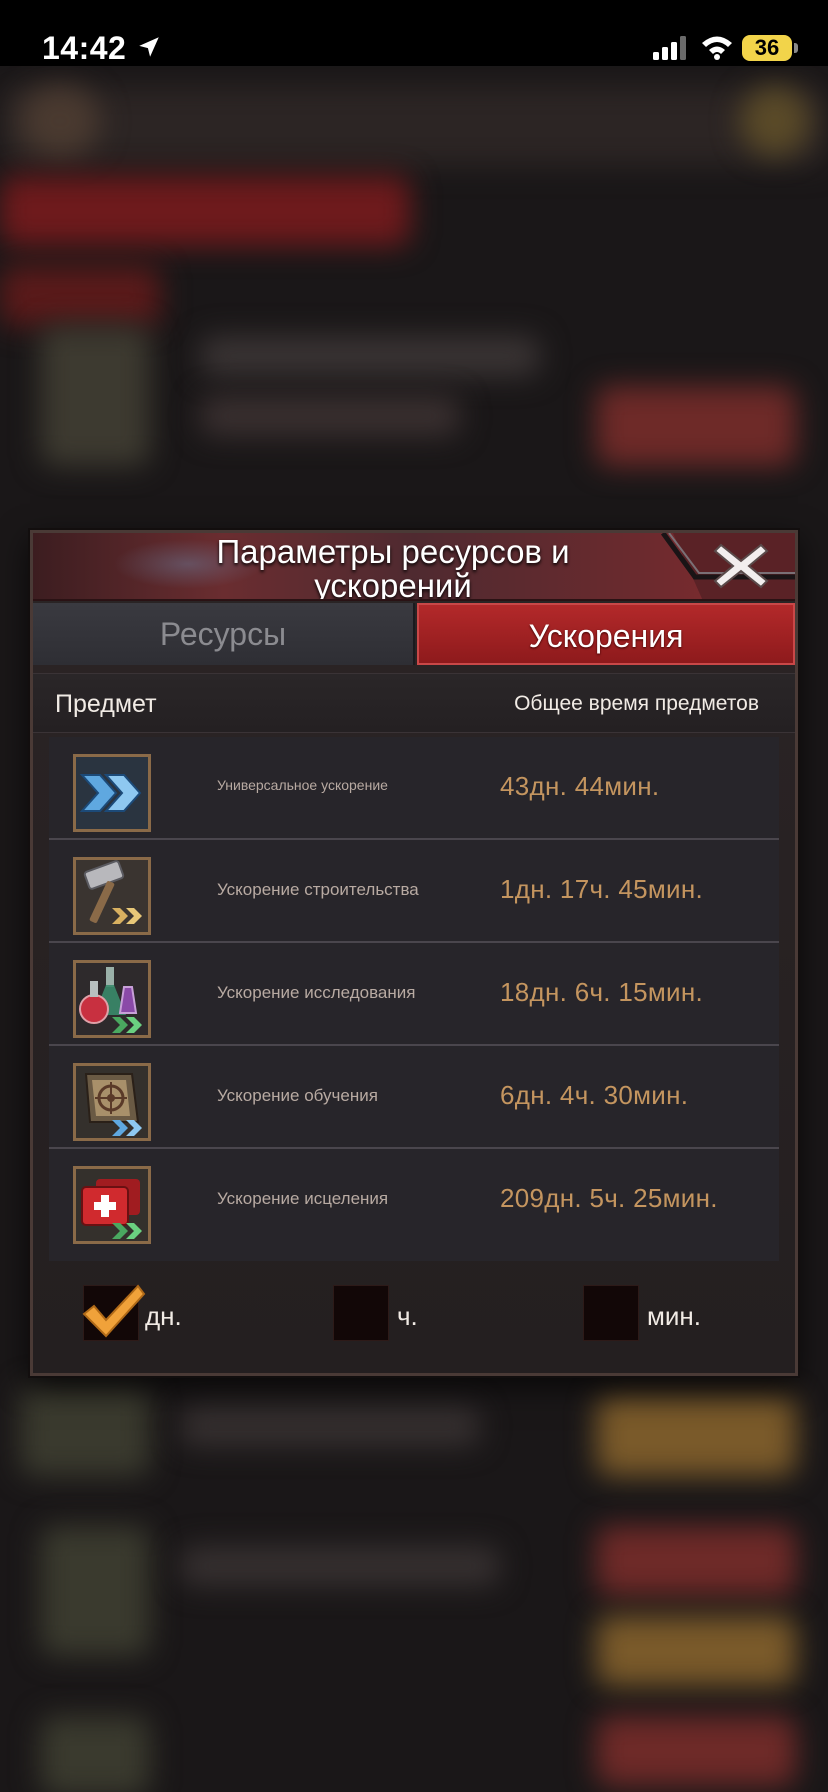 Image resolution: width=828 pixels, height=1792 pixels. I want to click on item-name: Ускорение исследования, so click(316, 992).